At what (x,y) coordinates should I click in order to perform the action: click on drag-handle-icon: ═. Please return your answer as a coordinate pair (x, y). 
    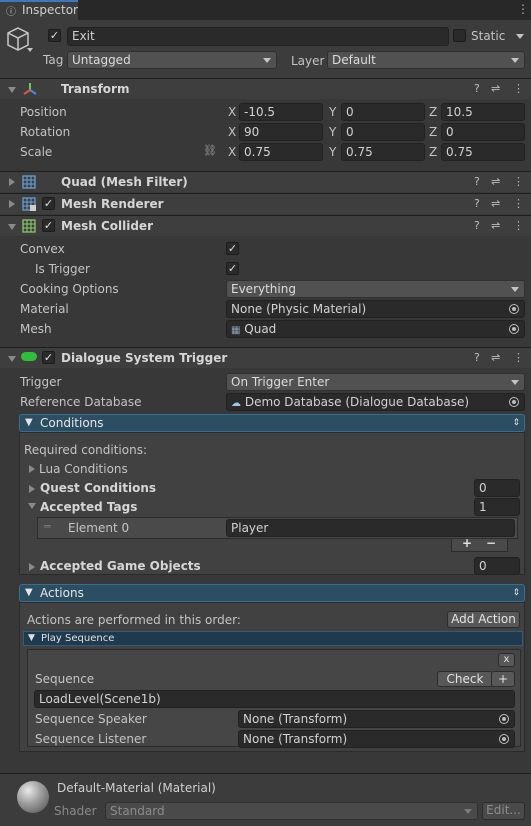
    Looking at the image, I should click on (47, 526).